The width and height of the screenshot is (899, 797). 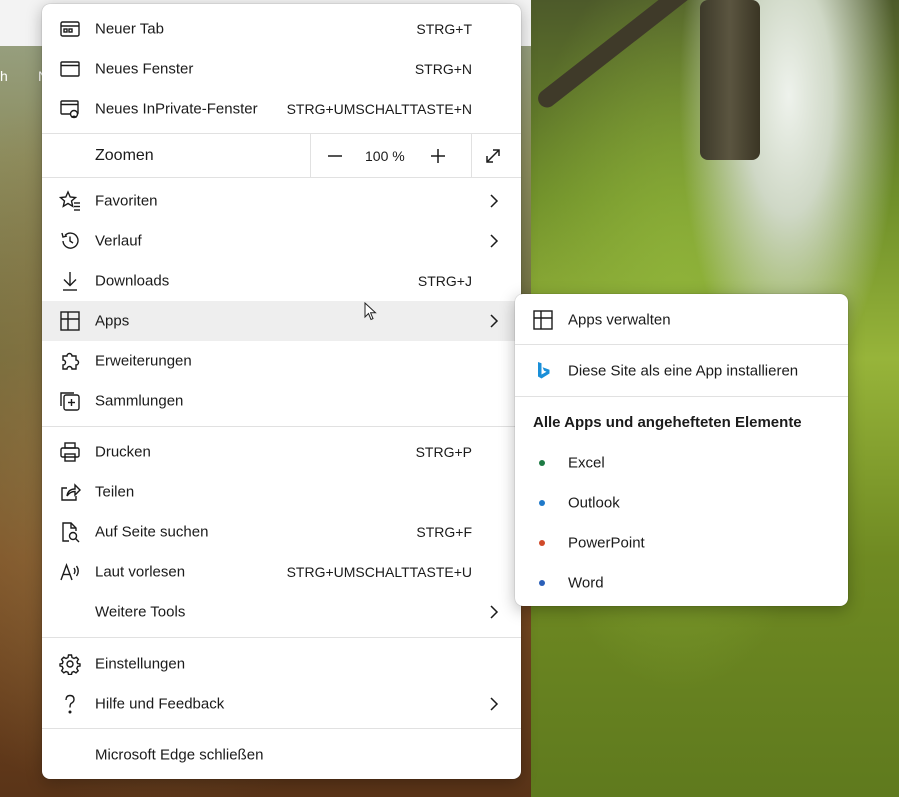 I want to click on menu-item-label: Favoriten, so click(x=126, y=201).